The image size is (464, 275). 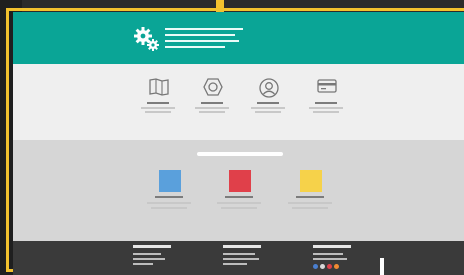 I want to click on credit-card-icon, so click(x=327, y=86).